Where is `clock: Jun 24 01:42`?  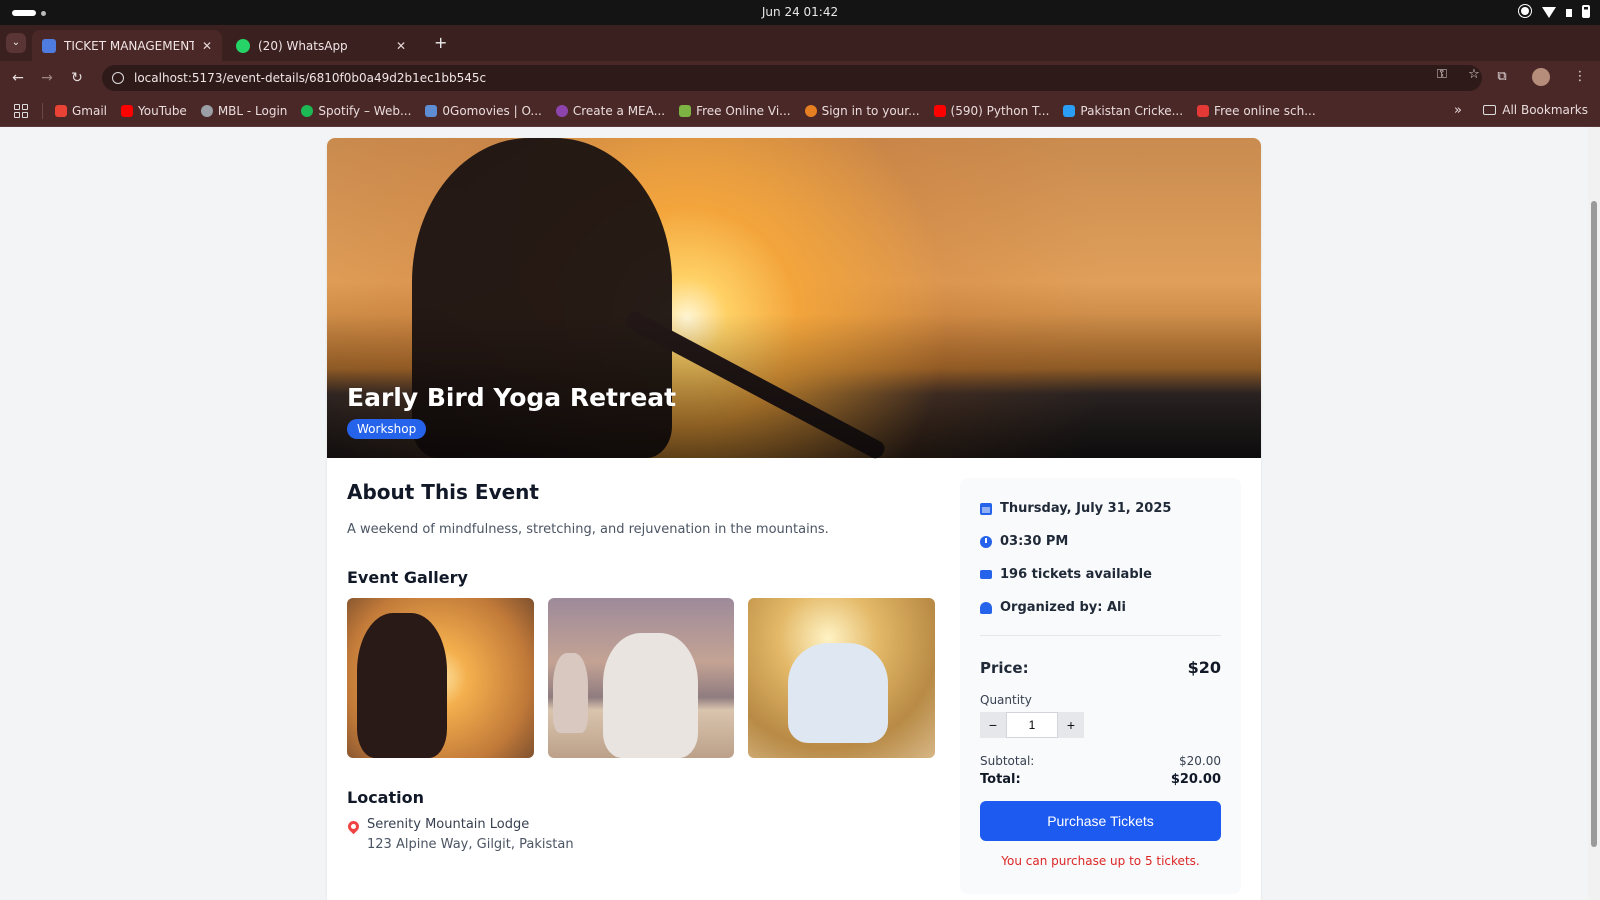
clock: Jun 24 01:42 is located at coordinates (800, 12).